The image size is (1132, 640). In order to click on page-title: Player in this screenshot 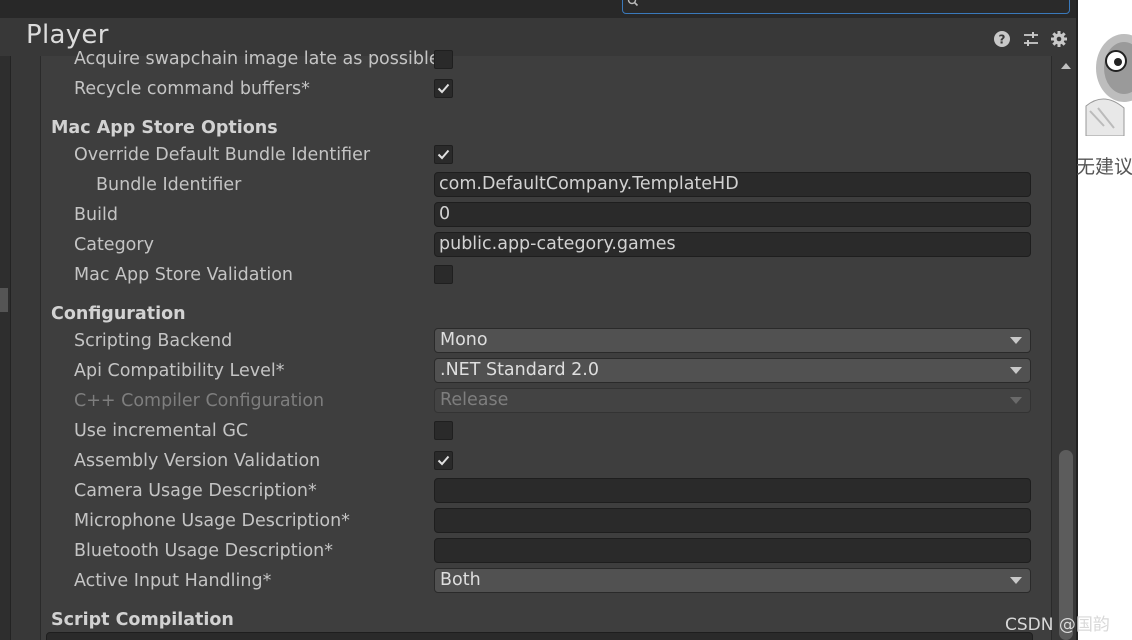, I will do `click(67, 35)`.